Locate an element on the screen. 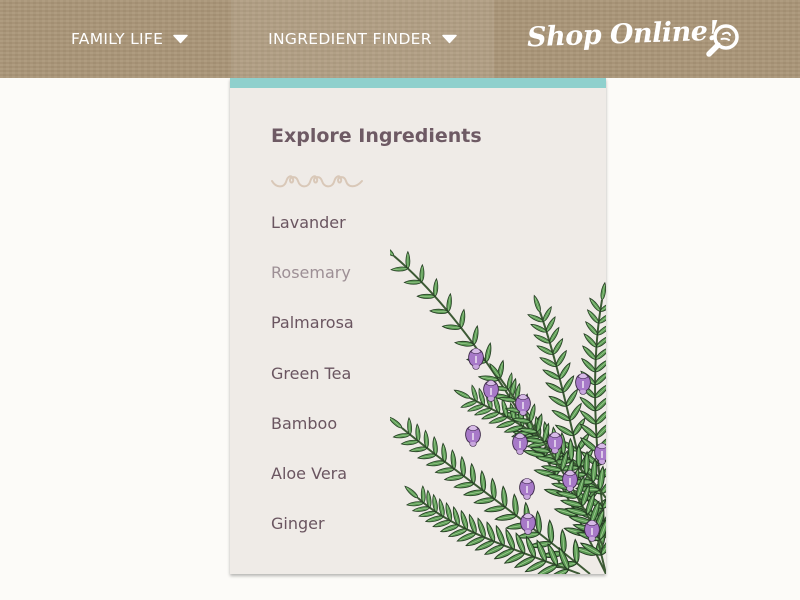  ingredient-item-aloe-vera: Aloe Vera is located at coordinates (312, 488).